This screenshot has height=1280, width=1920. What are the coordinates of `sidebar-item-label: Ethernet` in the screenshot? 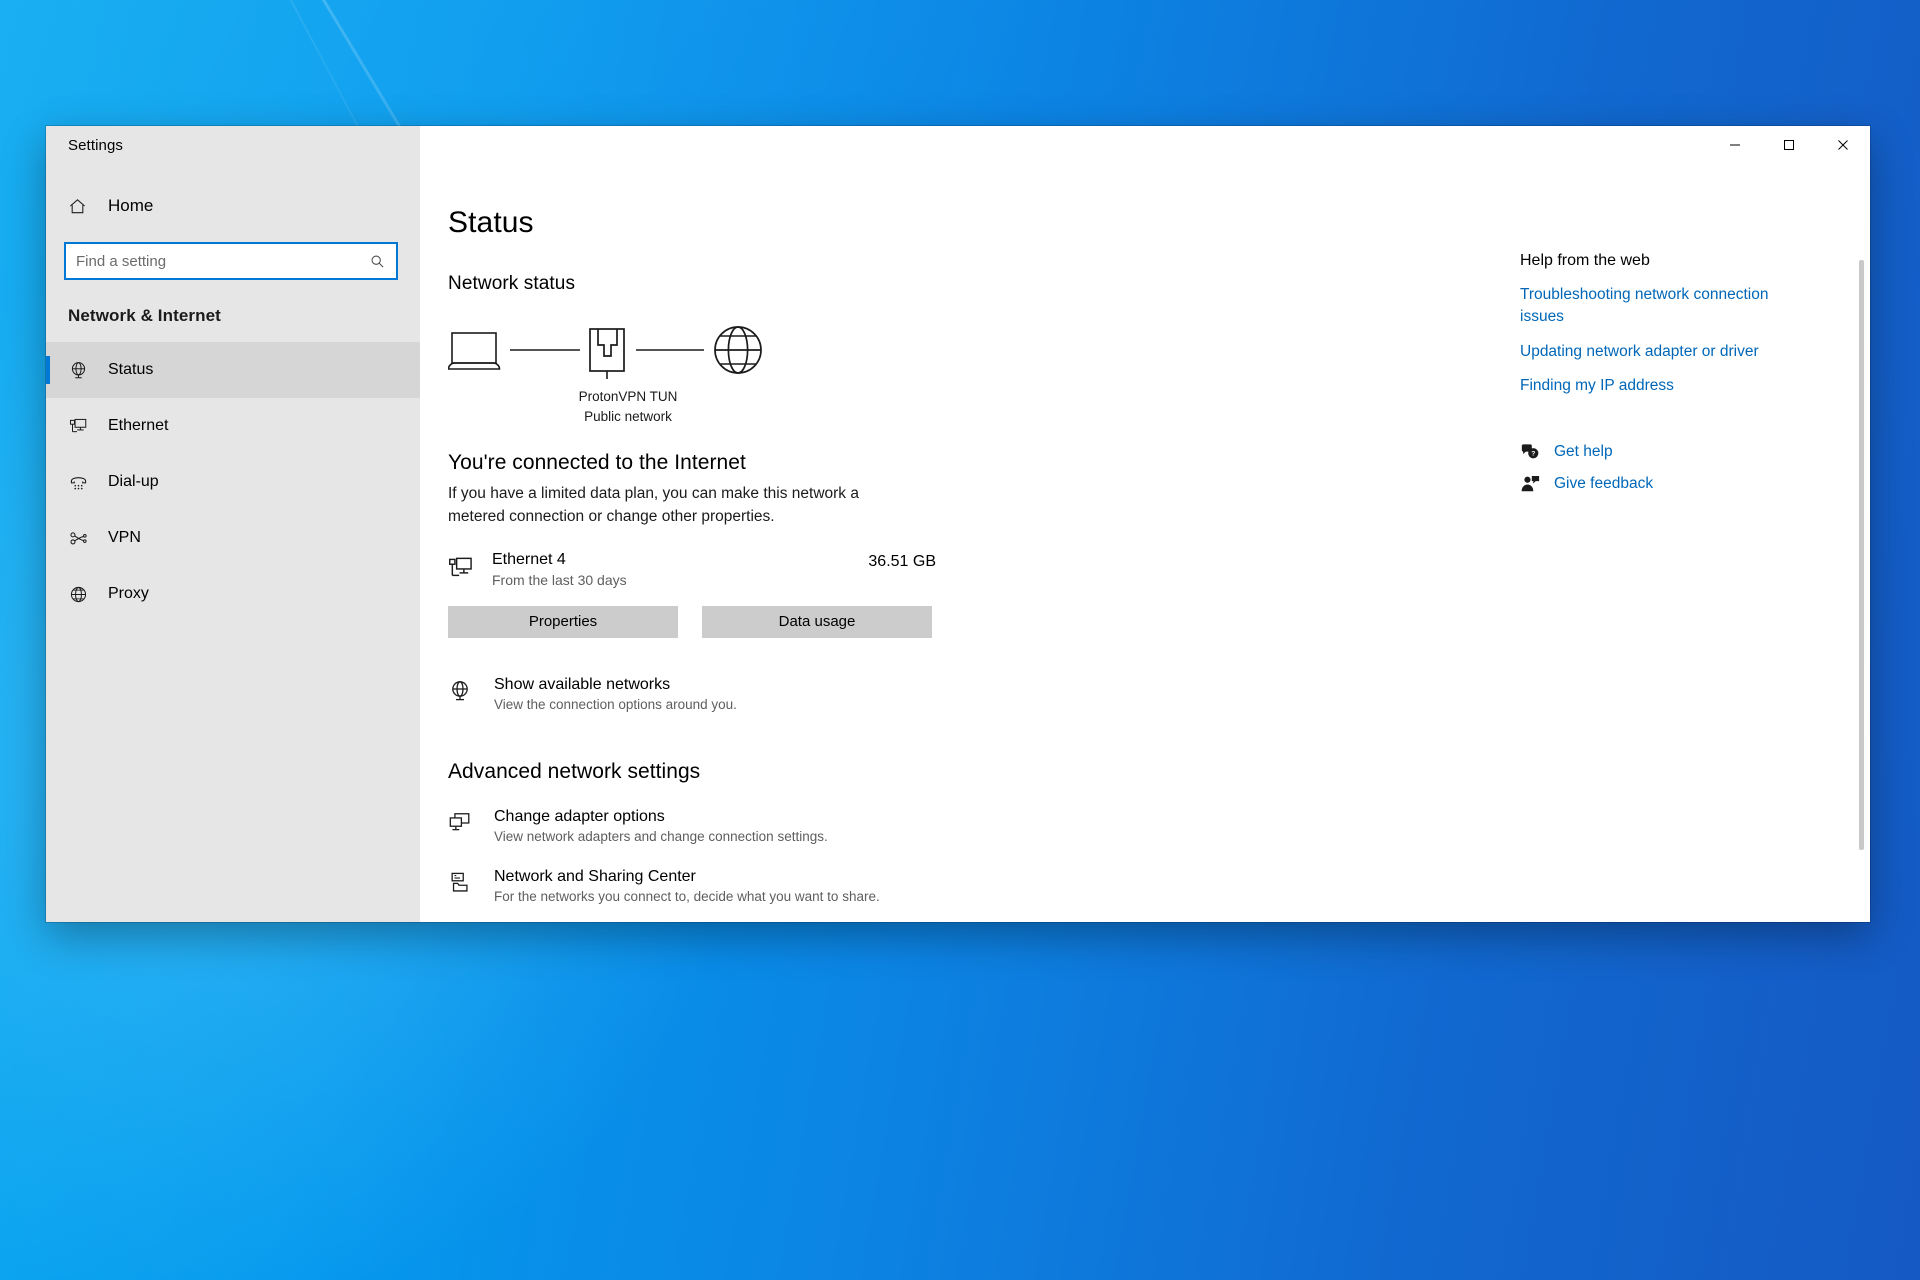 It's located at (138, 425).